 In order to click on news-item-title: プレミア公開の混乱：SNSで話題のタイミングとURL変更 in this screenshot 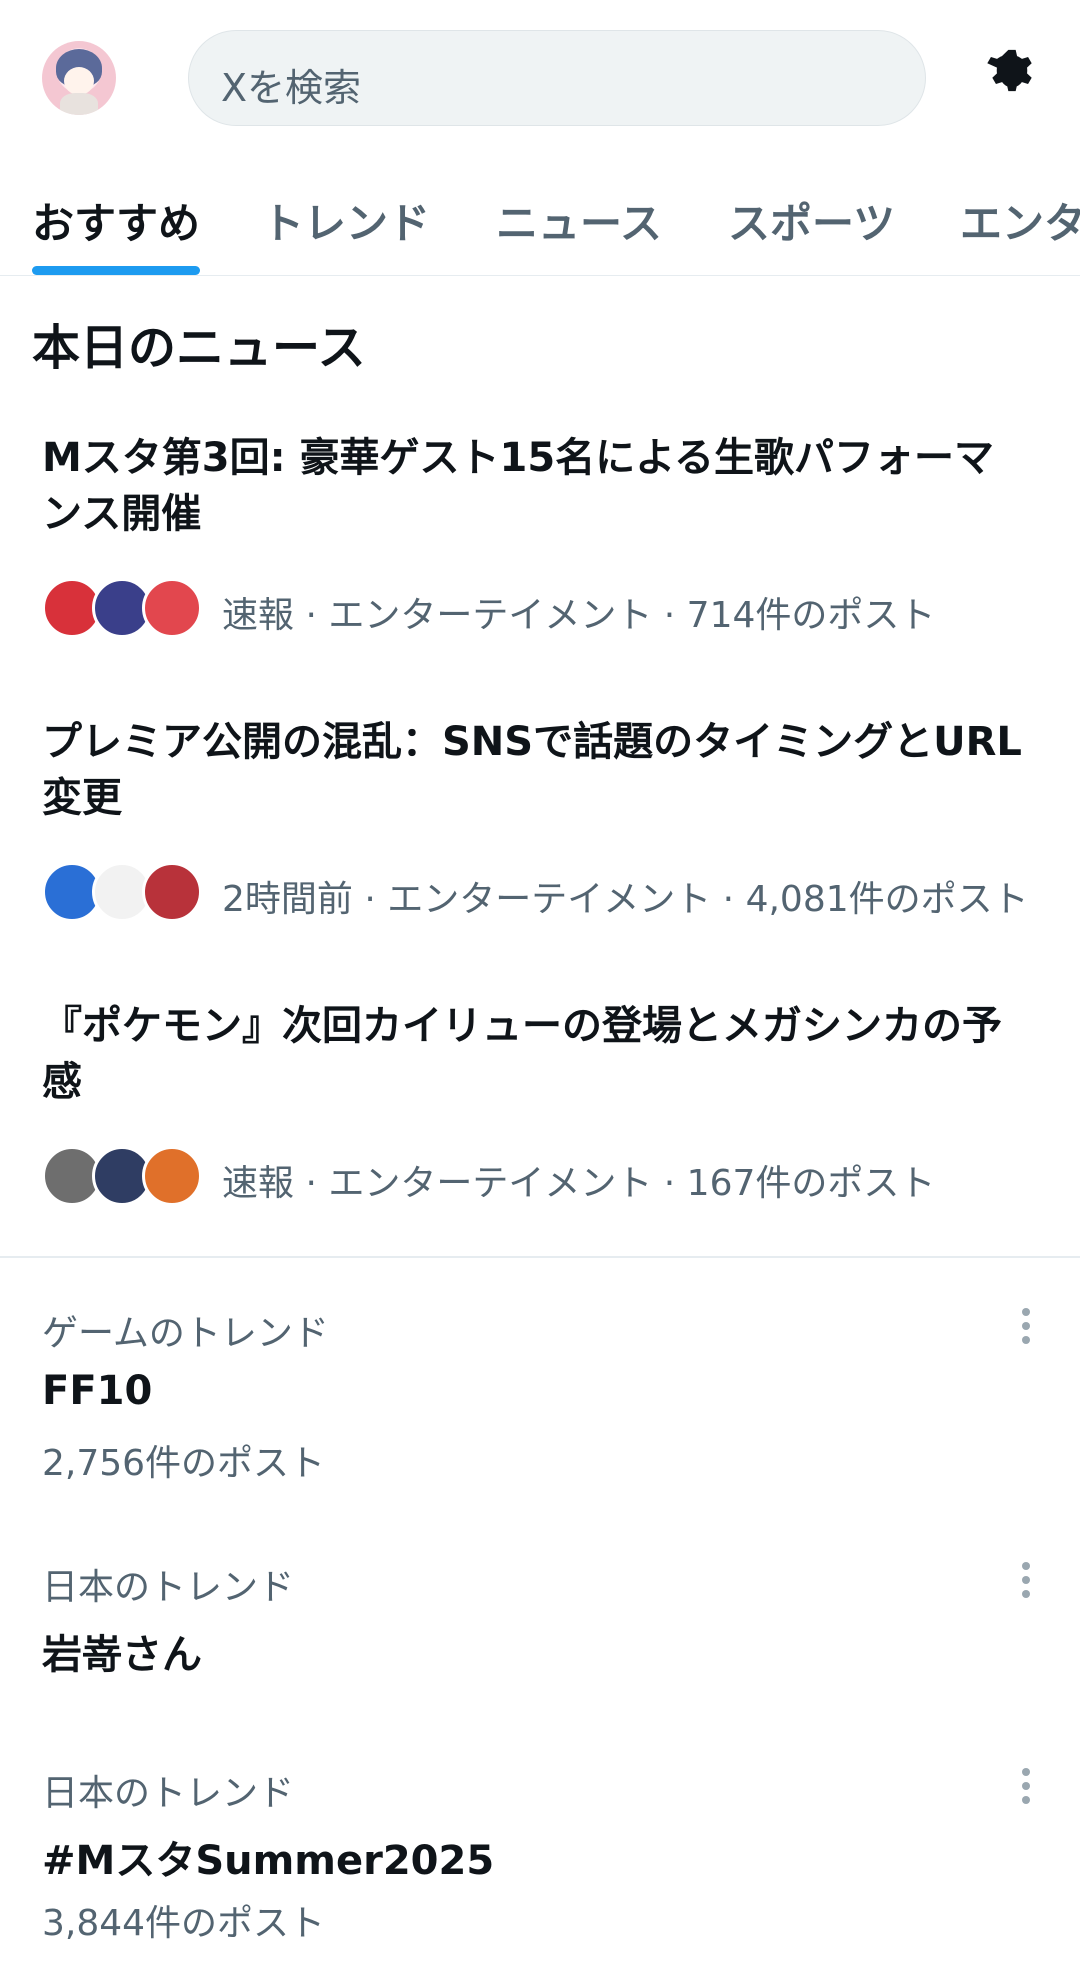, I will do `click(537, 770)`.